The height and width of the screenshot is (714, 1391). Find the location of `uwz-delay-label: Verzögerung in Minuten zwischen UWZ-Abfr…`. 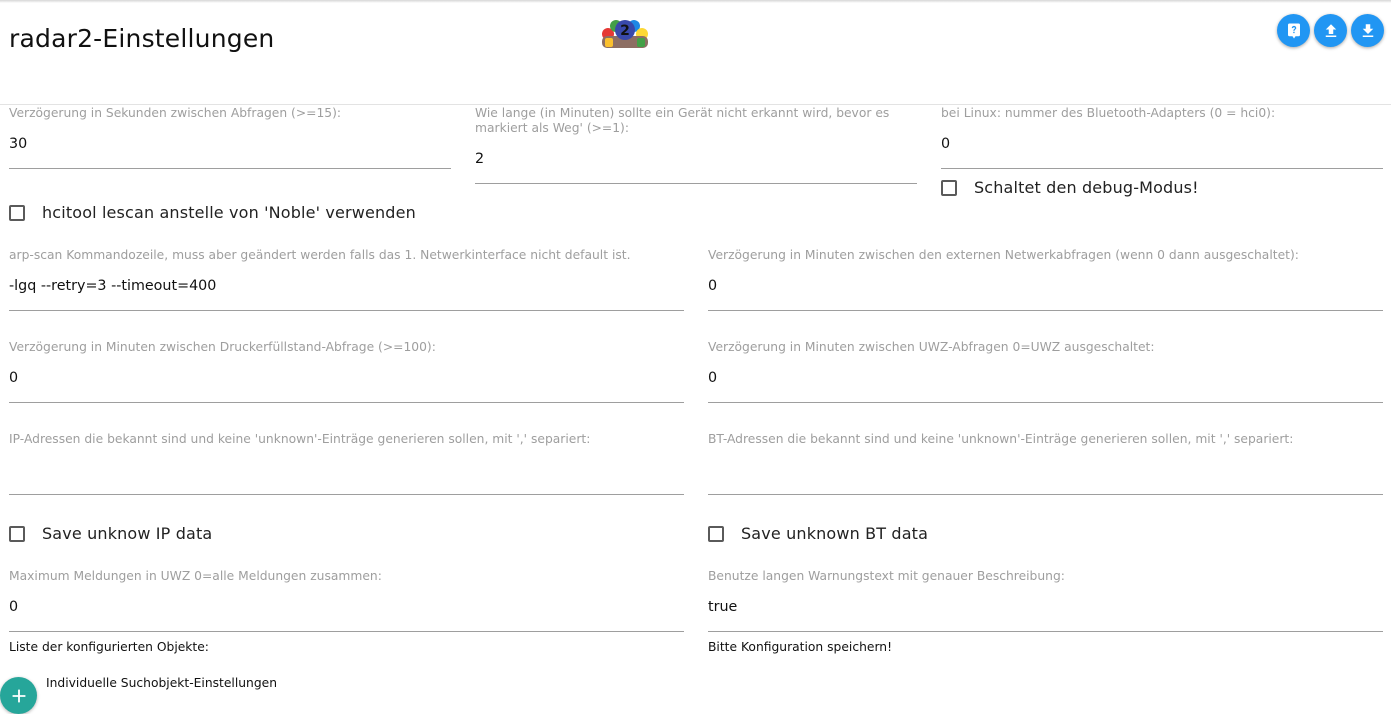

uwz-delay-label: Verzögerung in Minuten zwischen UWZ-Abfr… is located at coordinates (931, 347).